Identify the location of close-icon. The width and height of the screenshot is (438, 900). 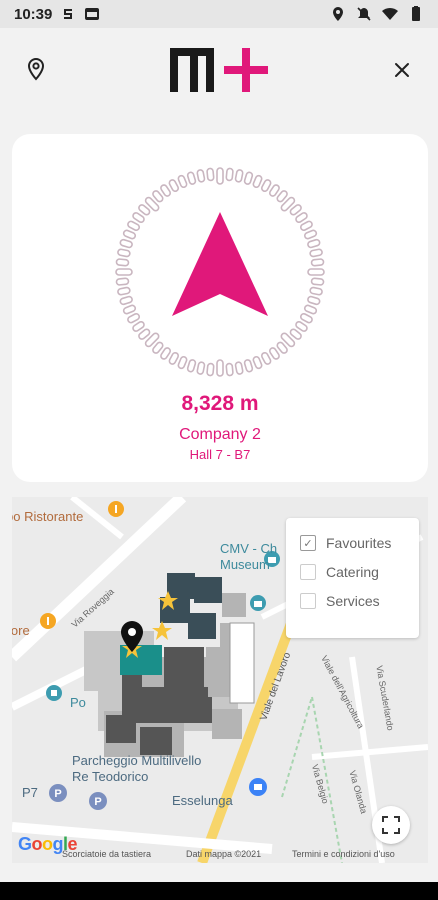
(402, 70).